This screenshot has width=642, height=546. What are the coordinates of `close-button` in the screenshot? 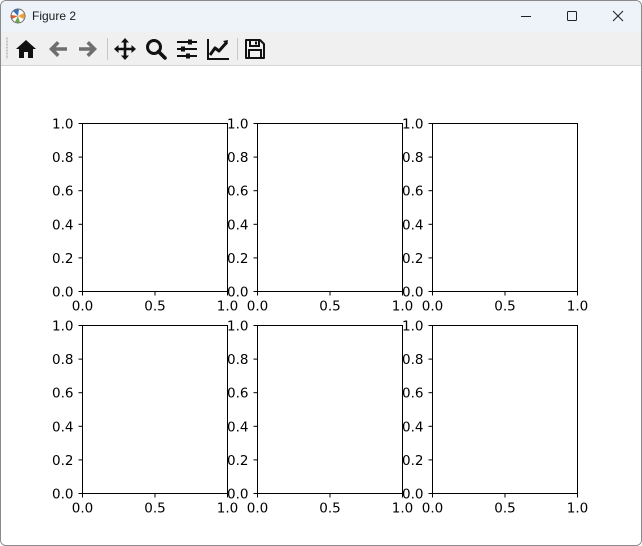 It's located at (618, 16).